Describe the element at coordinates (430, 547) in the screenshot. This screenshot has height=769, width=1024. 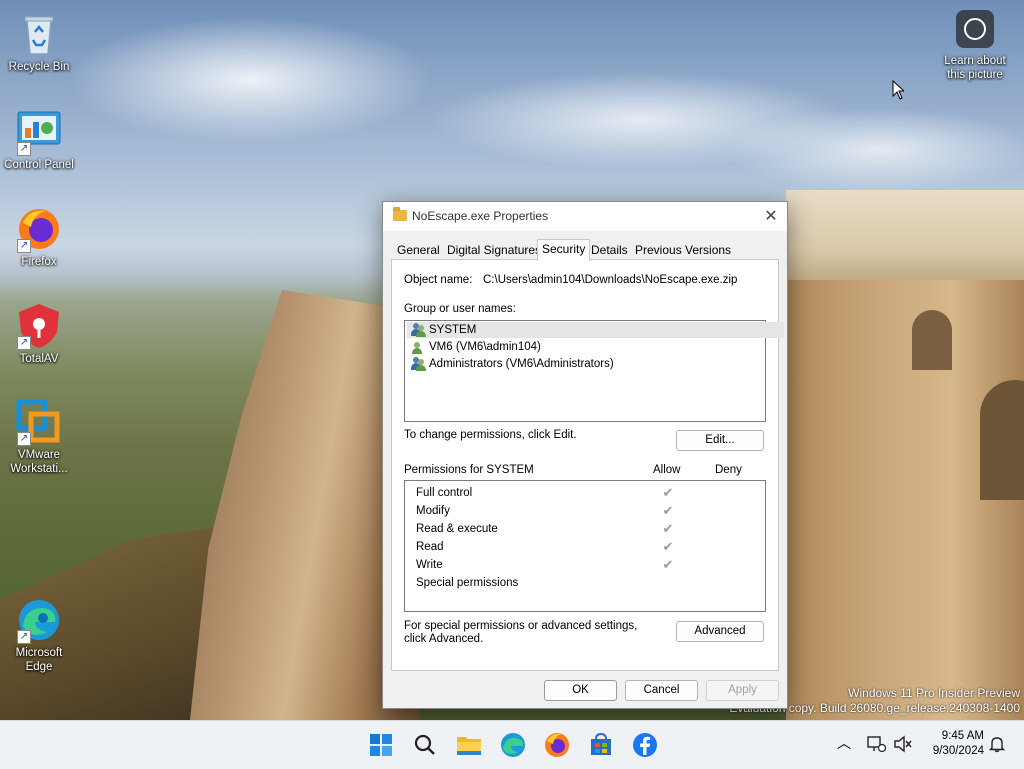
I see `permission-name: Read` at that location.